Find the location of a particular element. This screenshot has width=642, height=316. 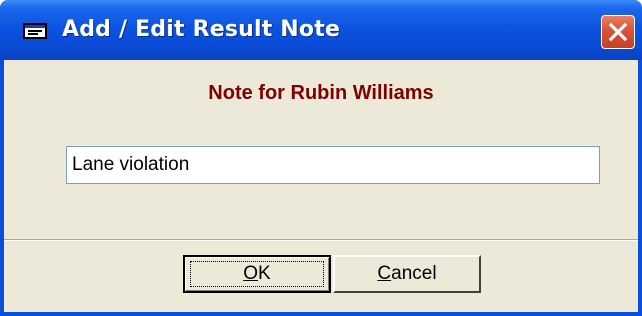

separator is located at coordinates (321, 240).